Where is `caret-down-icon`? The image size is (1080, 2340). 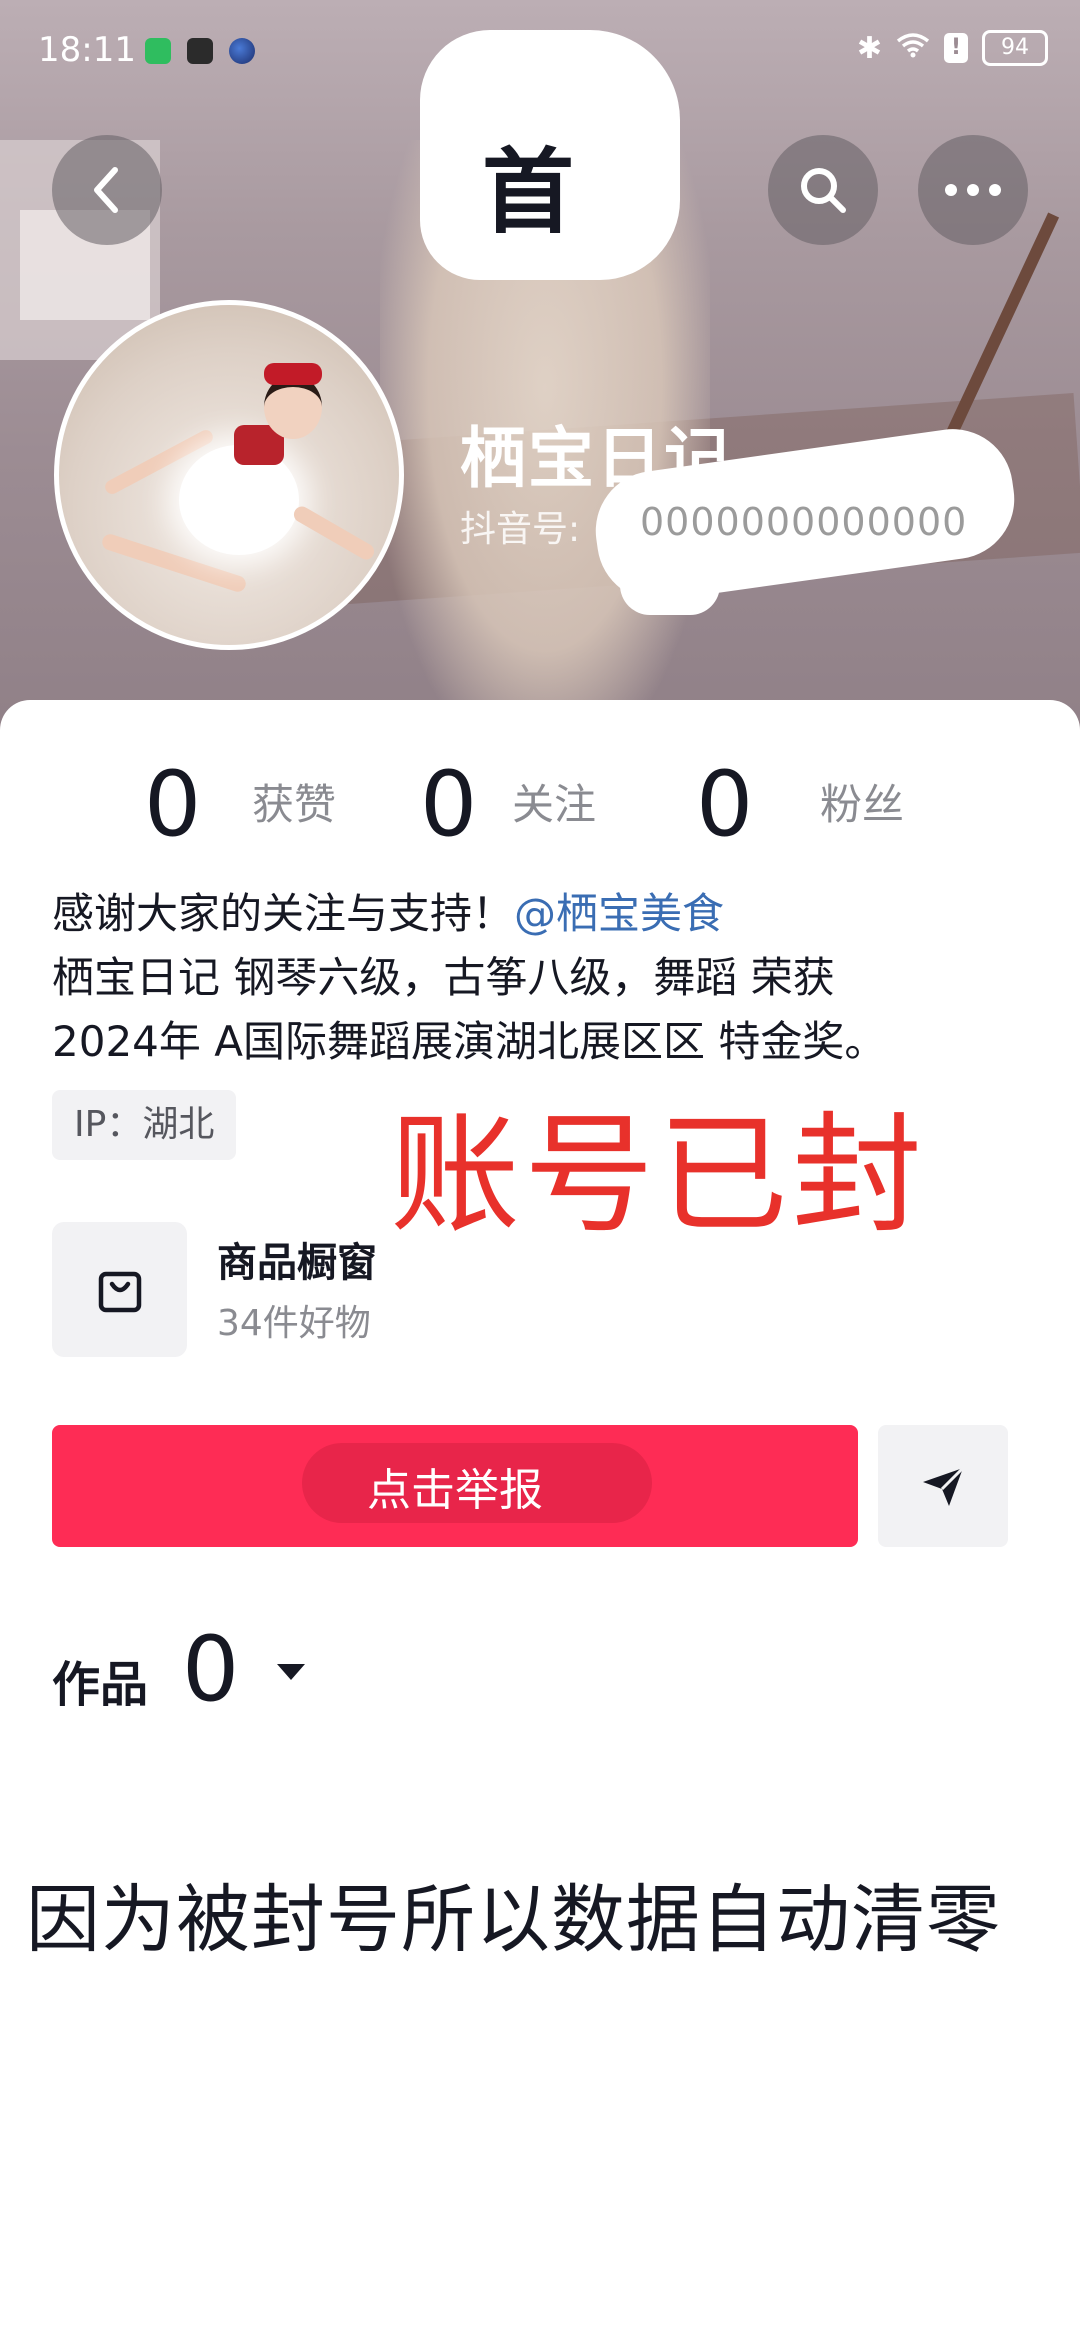
caret-down-icon is located at coordinates (291, 1672).